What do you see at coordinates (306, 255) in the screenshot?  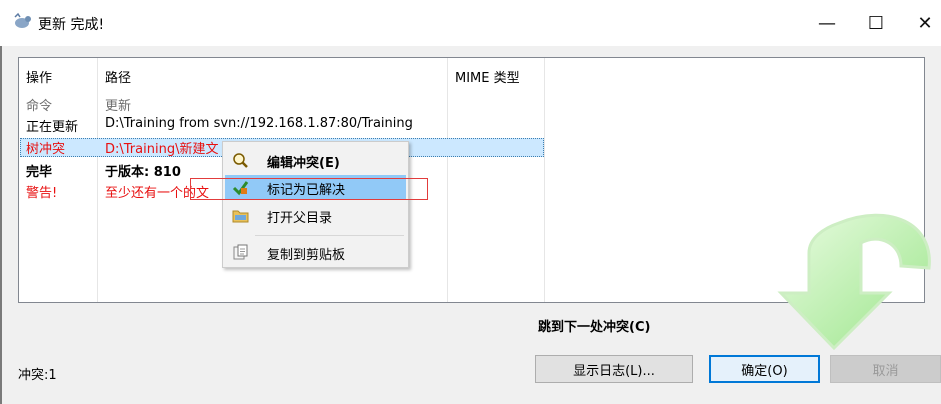 I see `menu-item-label: 复制到剪贴板` at bounding box center [306, 255].